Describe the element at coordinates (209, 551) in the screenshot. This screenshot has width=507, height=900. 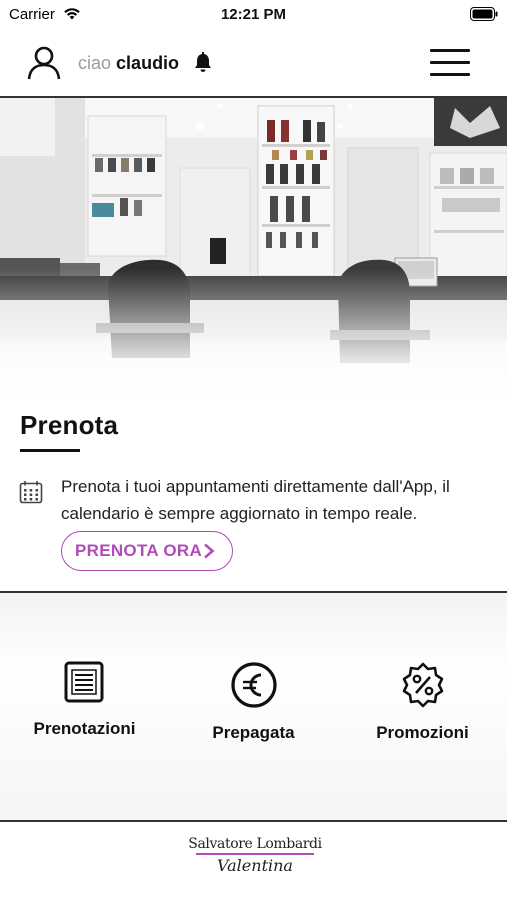
I see `chevron-right-icon` at that location.